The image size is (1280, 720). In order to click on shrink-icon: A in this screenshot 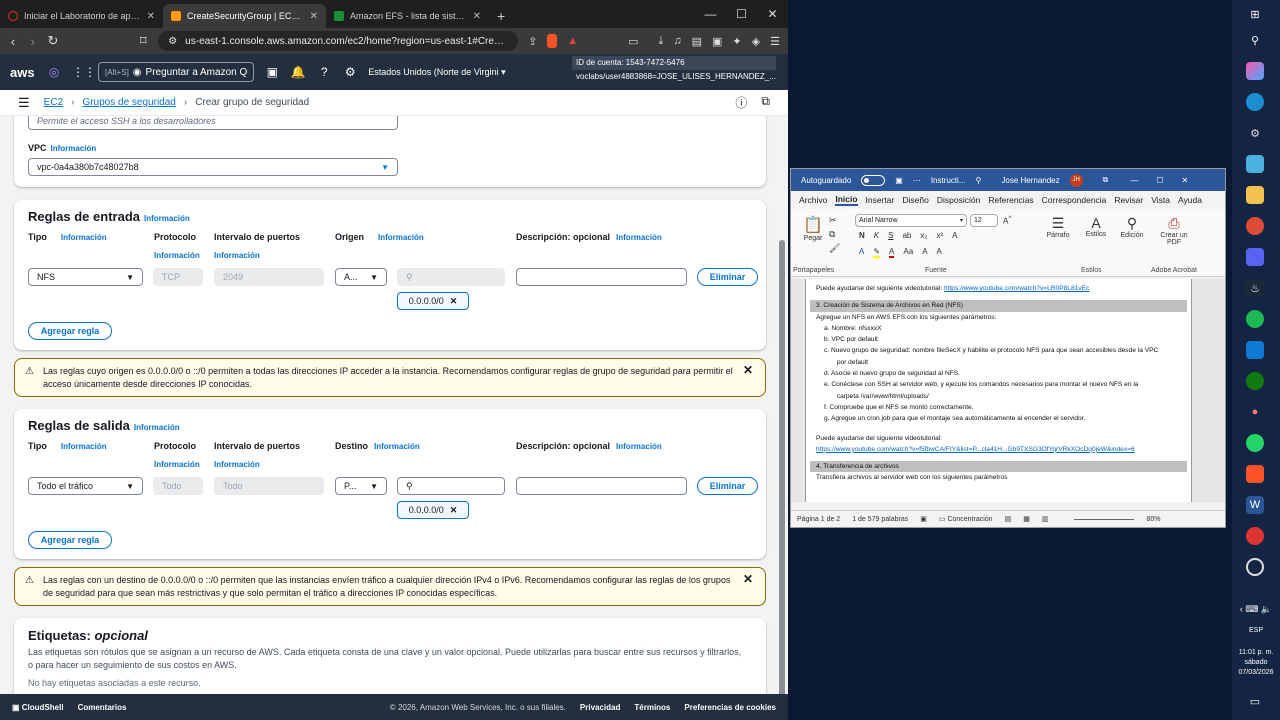, I will do `click(924, 252)`.